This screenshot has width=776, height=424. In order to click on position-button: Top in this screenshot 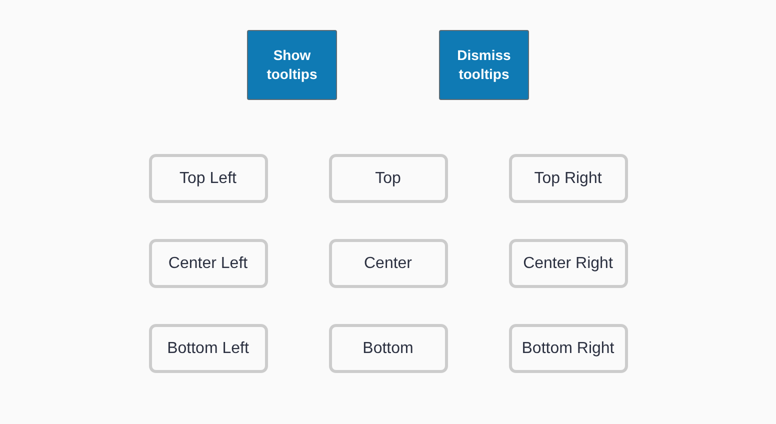, I will do `click(388, 178)`.